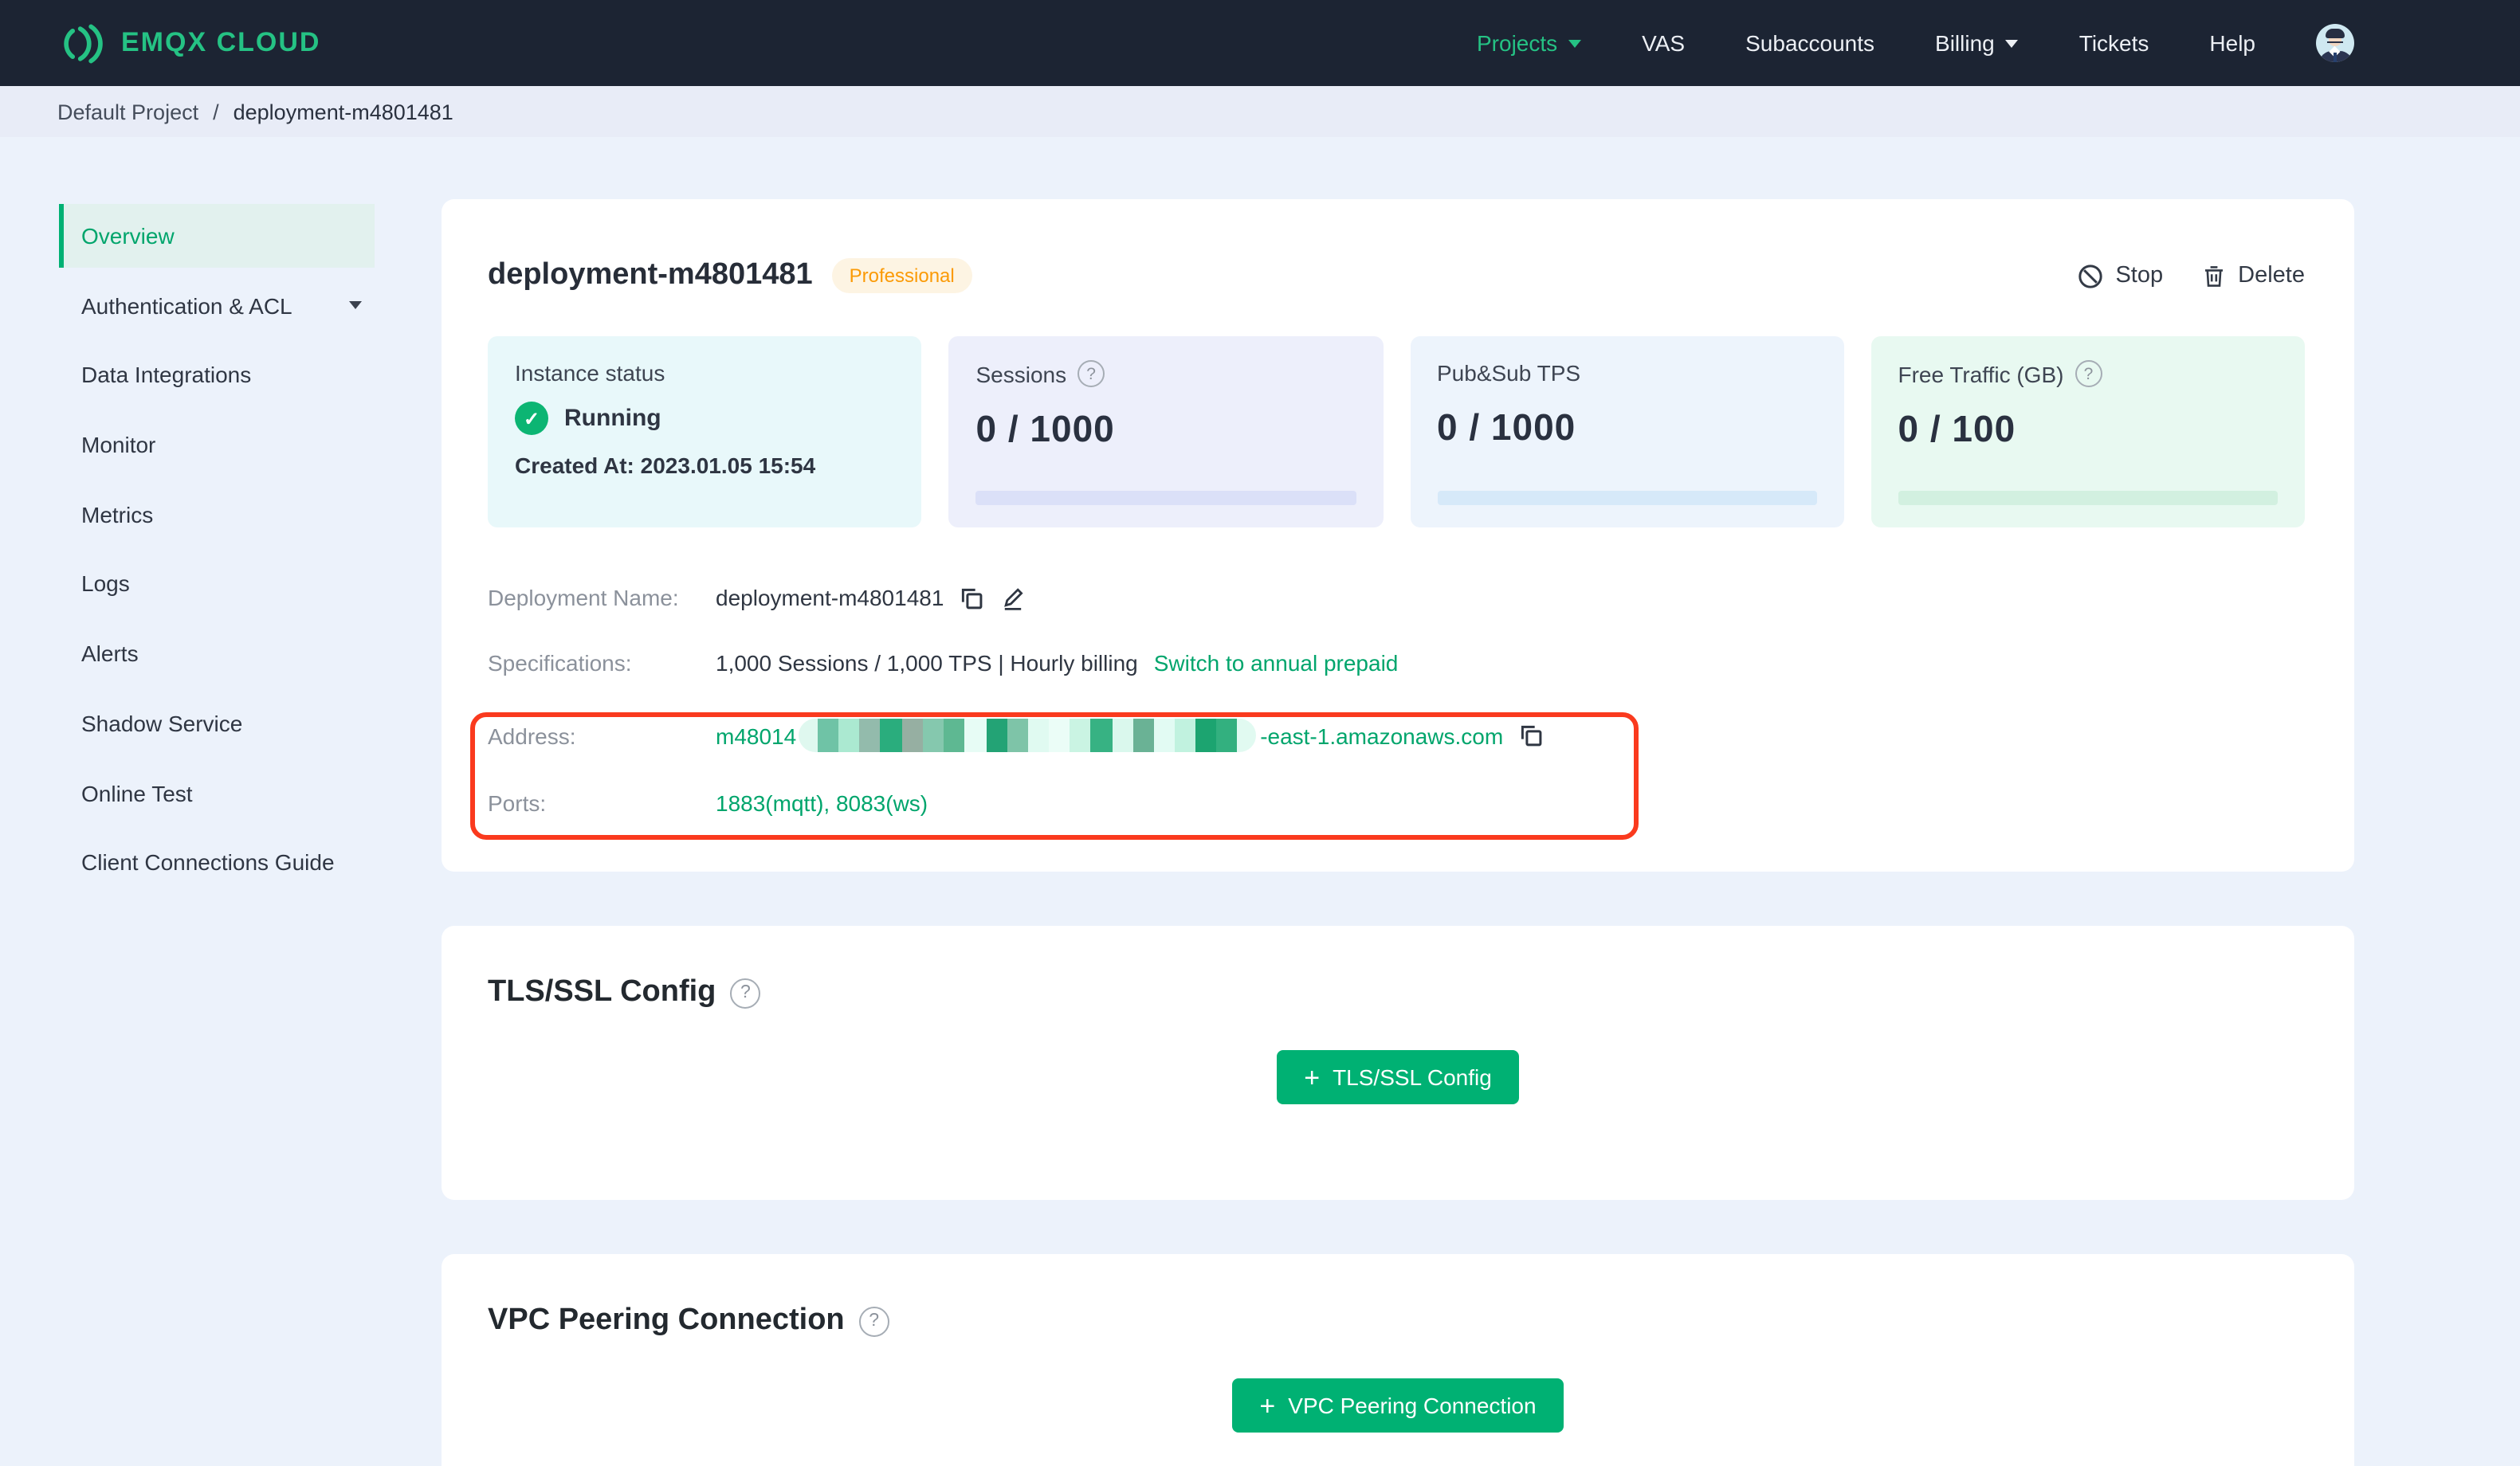 This screenshot has width=2520, height=1466. I want to click on tls-ssl-header: TLS/SSL Config ?, so click(1398, 993).